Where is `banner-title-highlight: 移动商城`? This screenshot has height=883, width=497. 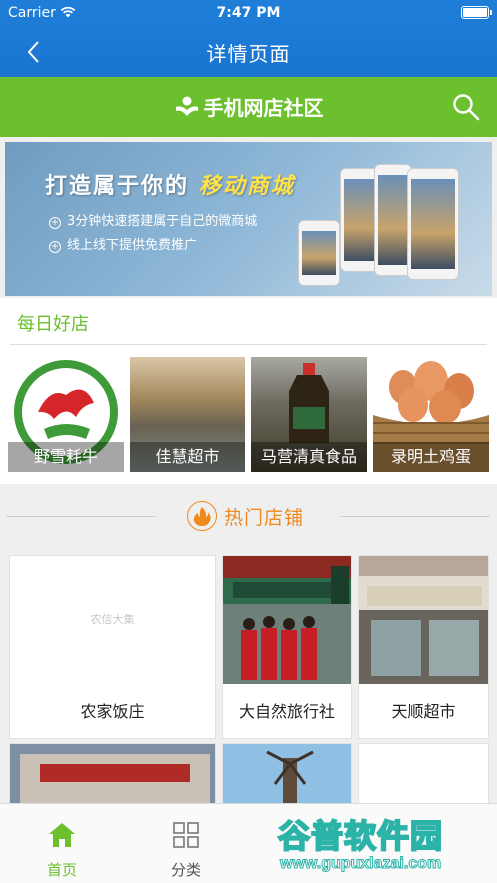 banner-title-highlight: 移动商城 is located at coordinates (246, 186).